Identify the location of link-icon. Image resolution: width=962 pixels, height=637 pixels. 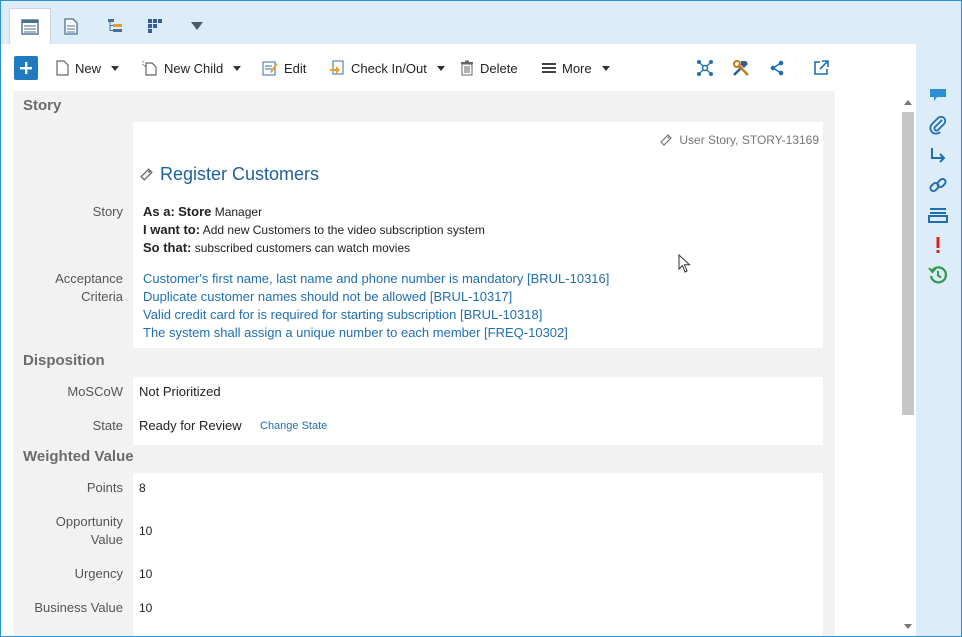
(938, 185).